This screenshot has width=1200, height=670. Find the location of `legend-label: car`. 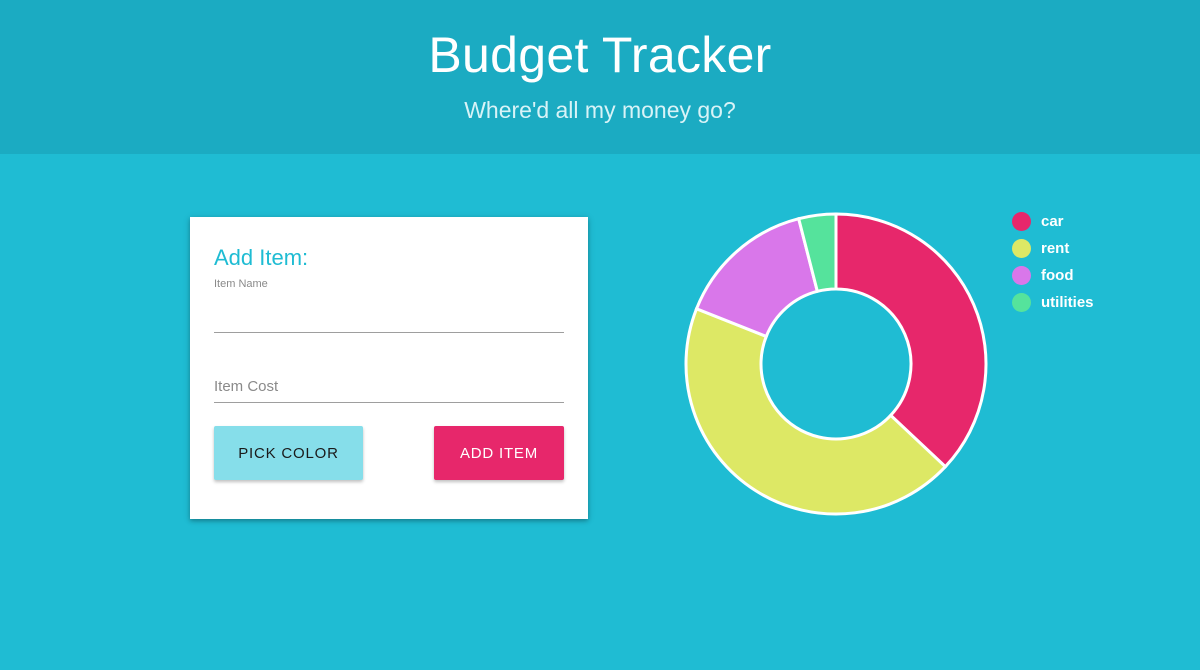

legend-label: car is located at coordinates (1052, 221).